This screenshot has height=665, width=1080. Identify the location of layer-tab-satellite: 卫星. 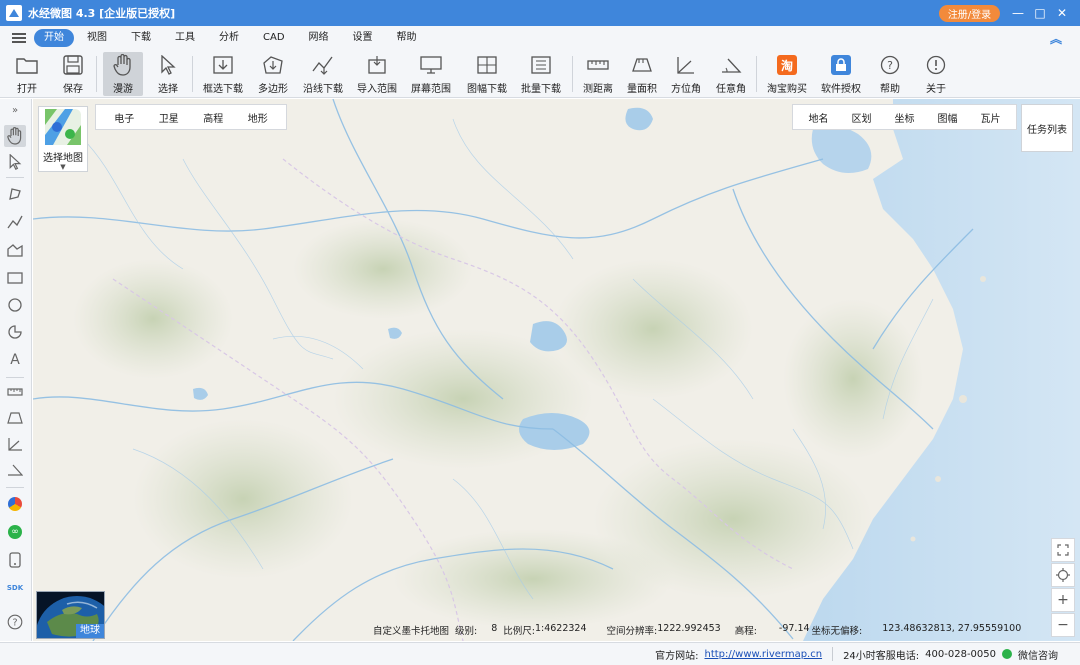
(169, 117).